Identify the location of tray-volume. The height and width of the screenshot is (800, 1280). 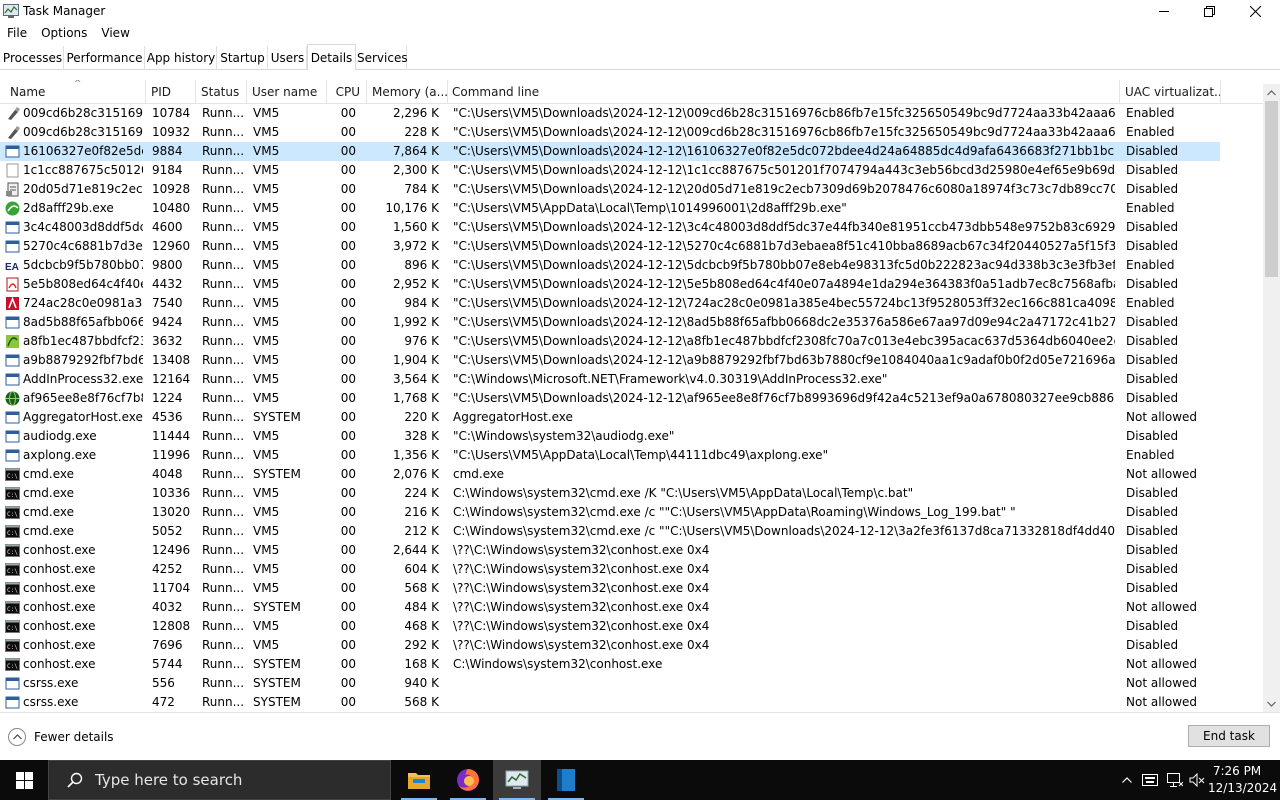
(1197, 780).